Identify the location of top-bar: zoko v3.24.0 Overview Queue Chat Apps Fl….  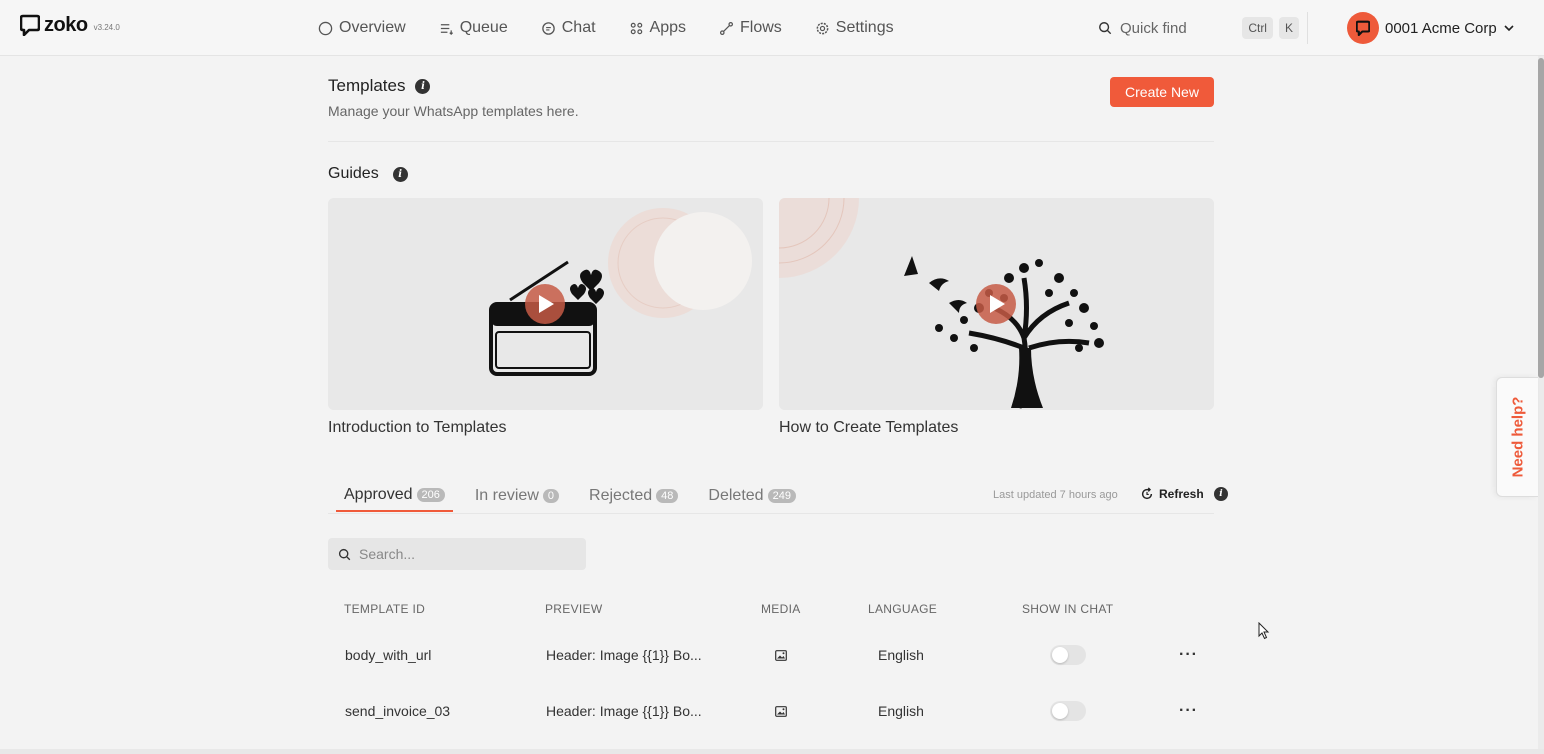
(772, 28).